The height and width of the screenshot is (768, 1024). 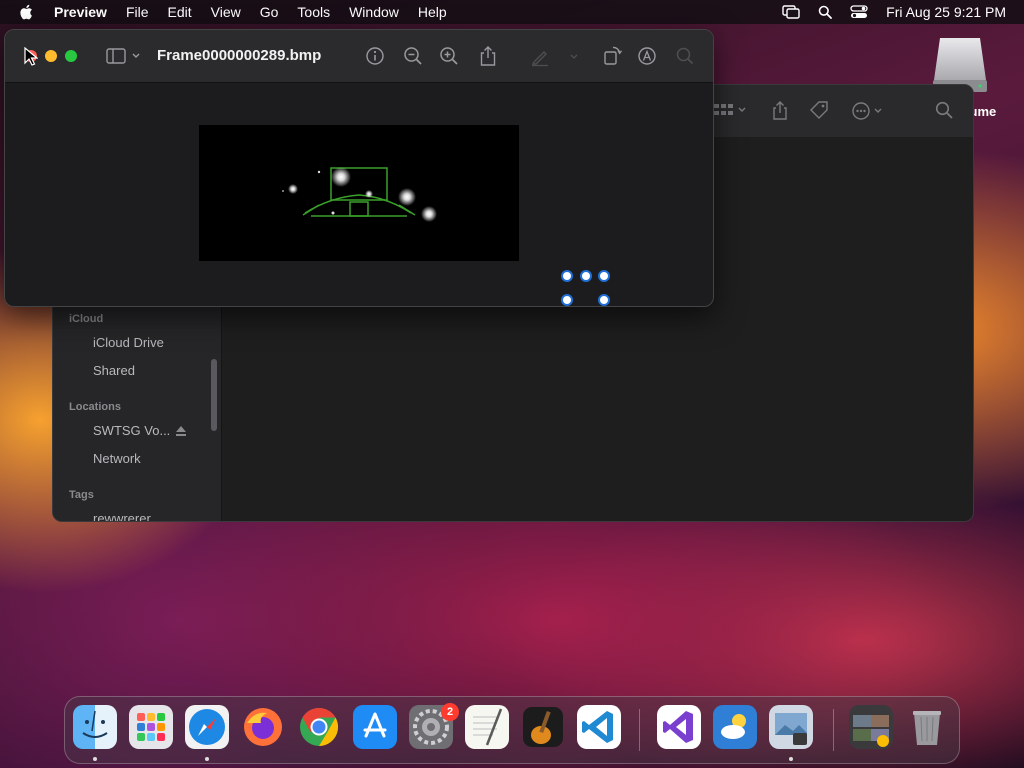 I want to click on zoom-out-icon, so click(x=413, y=56).